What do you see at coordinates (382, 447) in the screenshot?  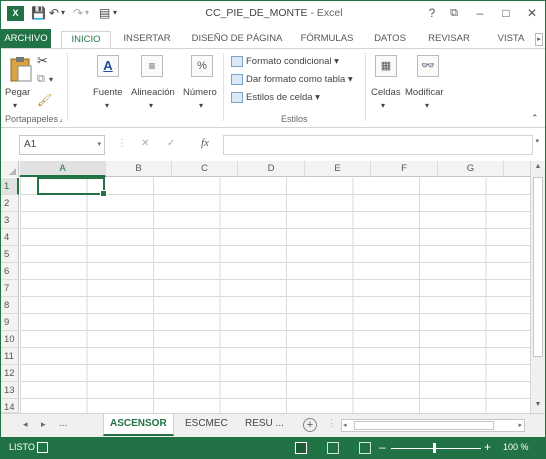 I see `zoom-out-button: –` at bounding box center [382, 447].